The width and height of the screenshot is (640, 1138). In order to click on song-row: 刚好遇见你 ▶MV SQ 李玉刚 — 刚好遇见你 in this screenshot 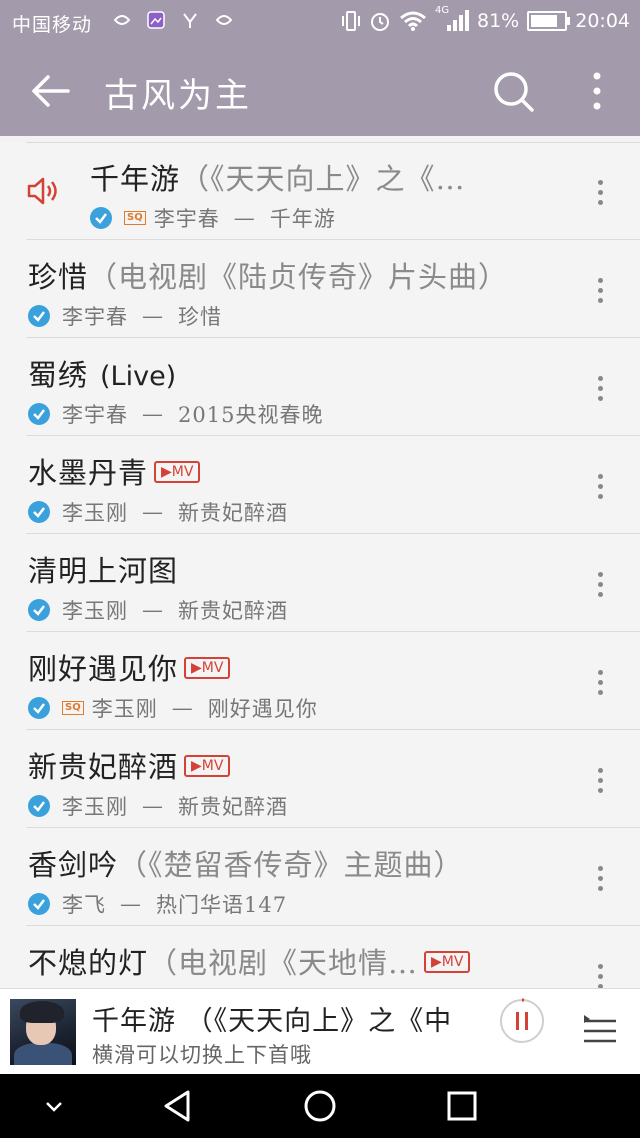, I will do `click(320, 681)`.